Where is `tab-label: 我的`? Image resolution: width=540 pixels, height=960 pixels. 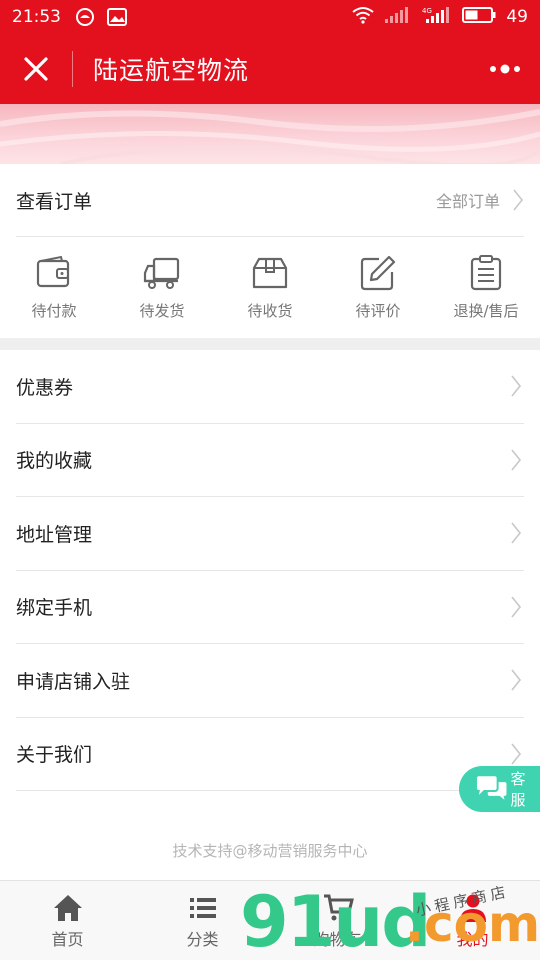
tab-label: 我的 is located at coordinates (472, 939).